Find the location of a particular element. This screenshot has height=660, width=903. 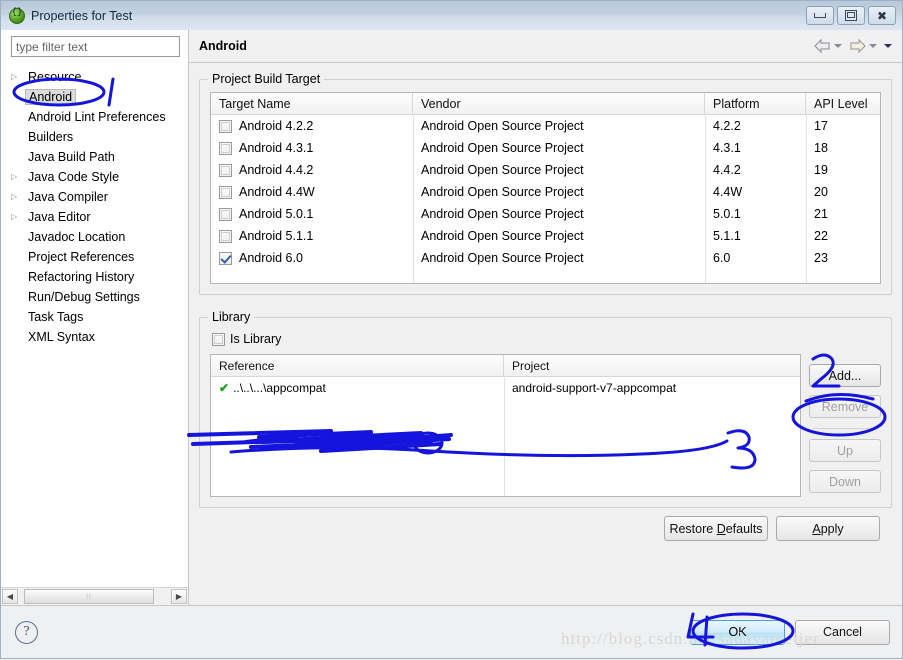

status-check-icon: ✔ is located at coordinates (224, 388).